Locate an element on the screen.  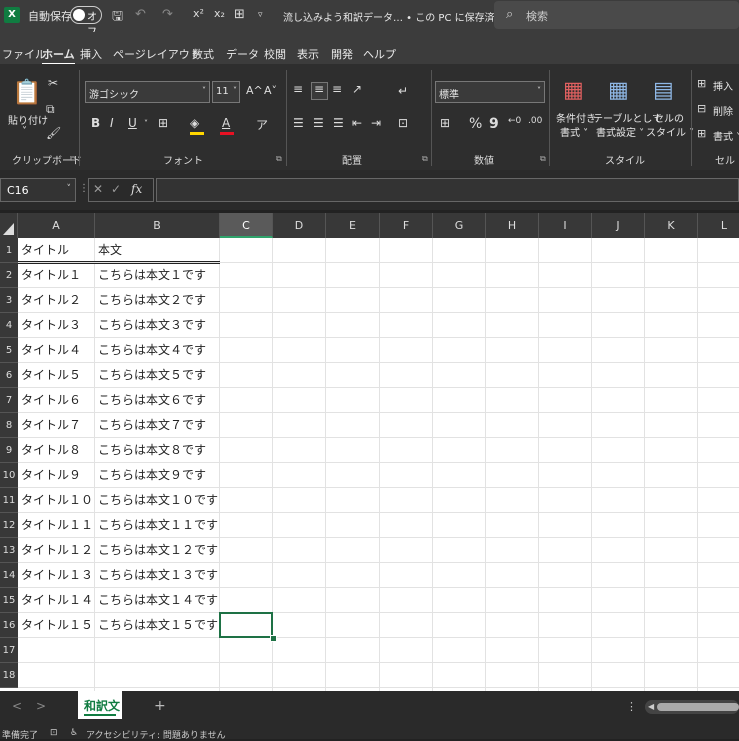
save-icon: 🖫 is located at coordinates (117, 18).